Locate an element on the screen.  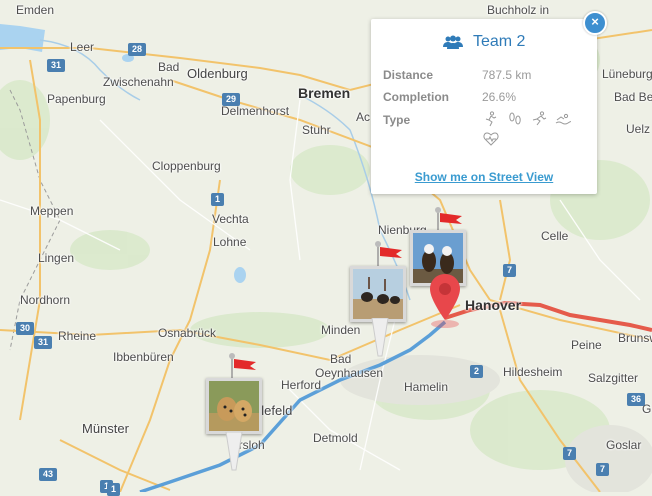
type-label: Type is located at coordinates (397, 120).